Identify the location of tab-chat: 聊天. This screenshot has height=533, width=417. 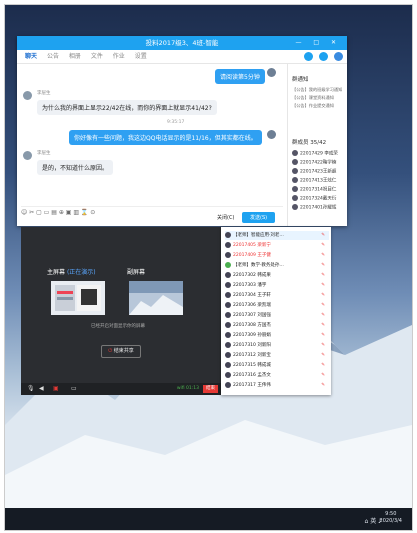
(31, 56).